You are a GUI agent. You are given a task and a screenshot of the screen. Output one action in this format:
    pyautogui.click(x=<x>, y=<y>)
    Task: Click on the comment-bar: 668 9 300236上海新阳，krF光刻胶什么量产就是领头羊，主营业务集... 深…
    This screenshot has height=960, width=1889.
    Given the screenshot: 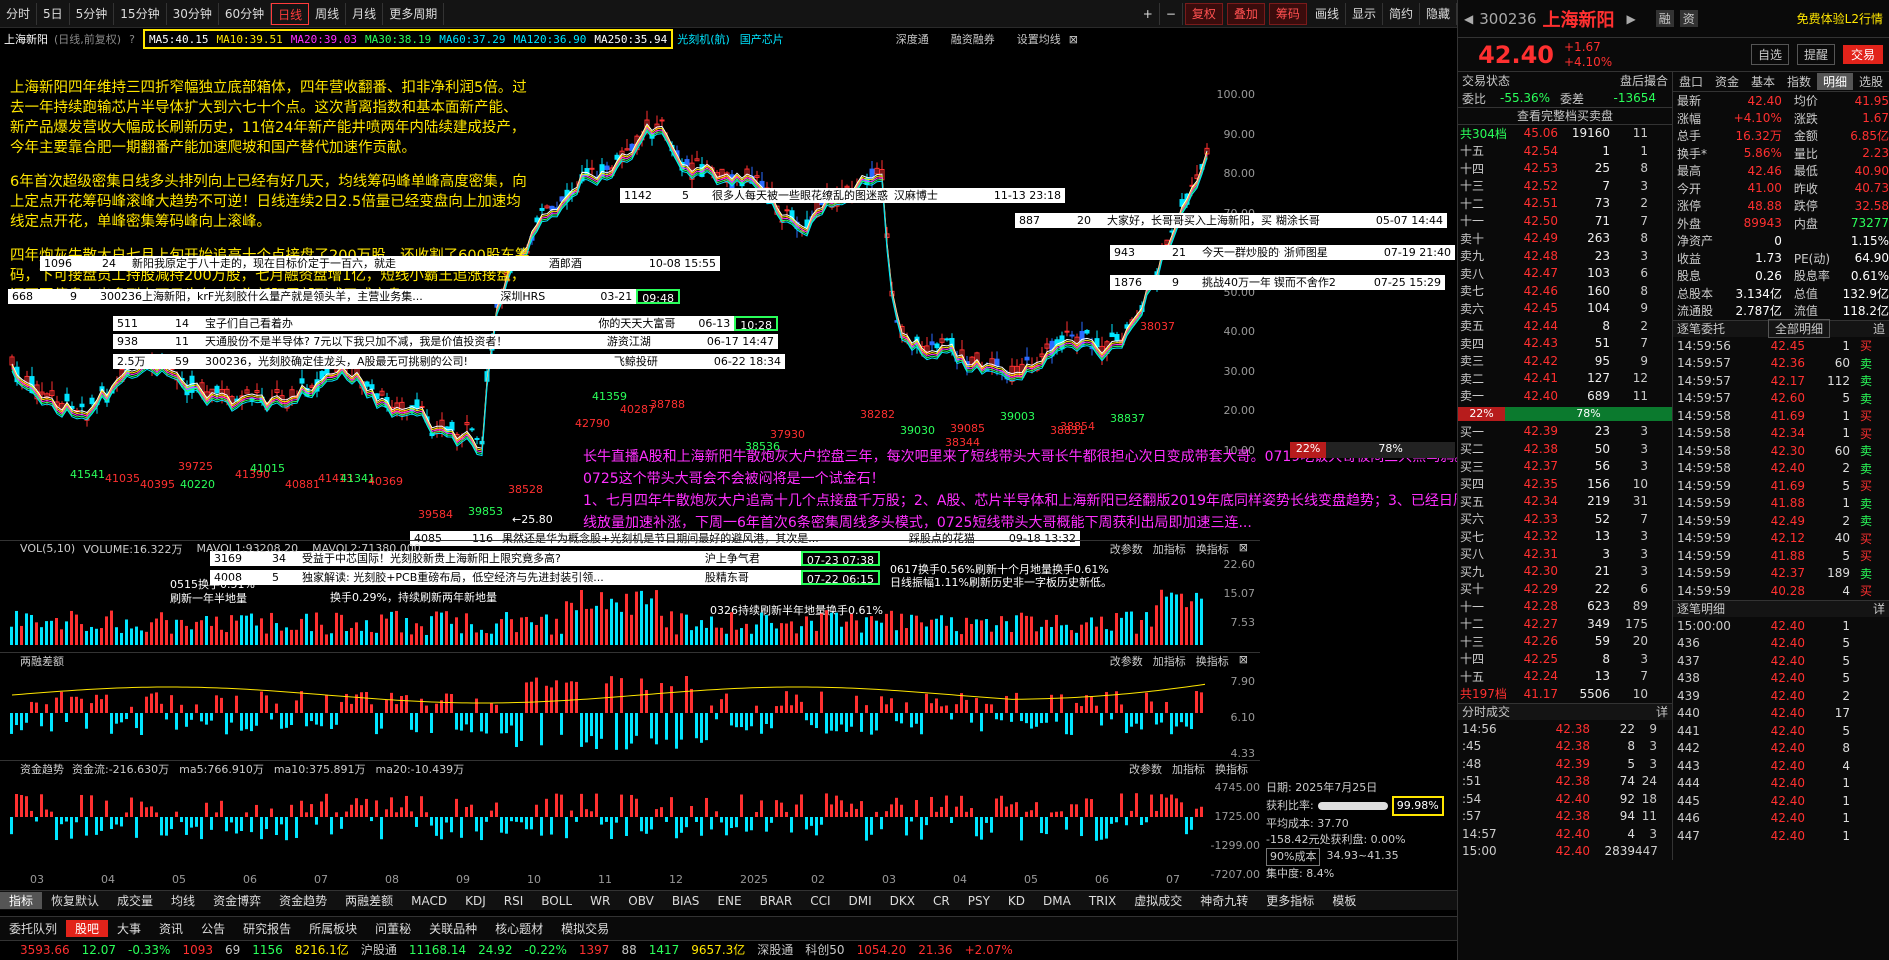 What is the action you would take?
    pyautogui.click(x=344, y=296)
    